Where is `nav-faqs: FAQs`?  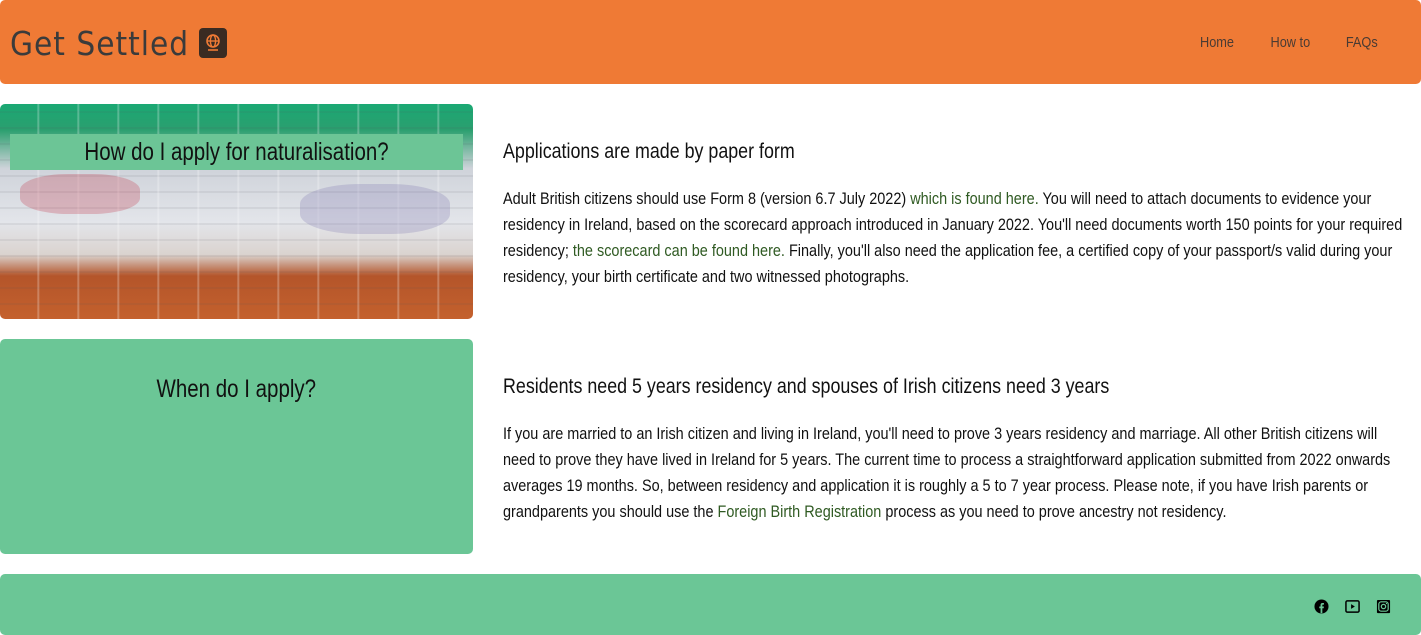
nav-faqs: FAQs is located at coordinates (1362, 42).